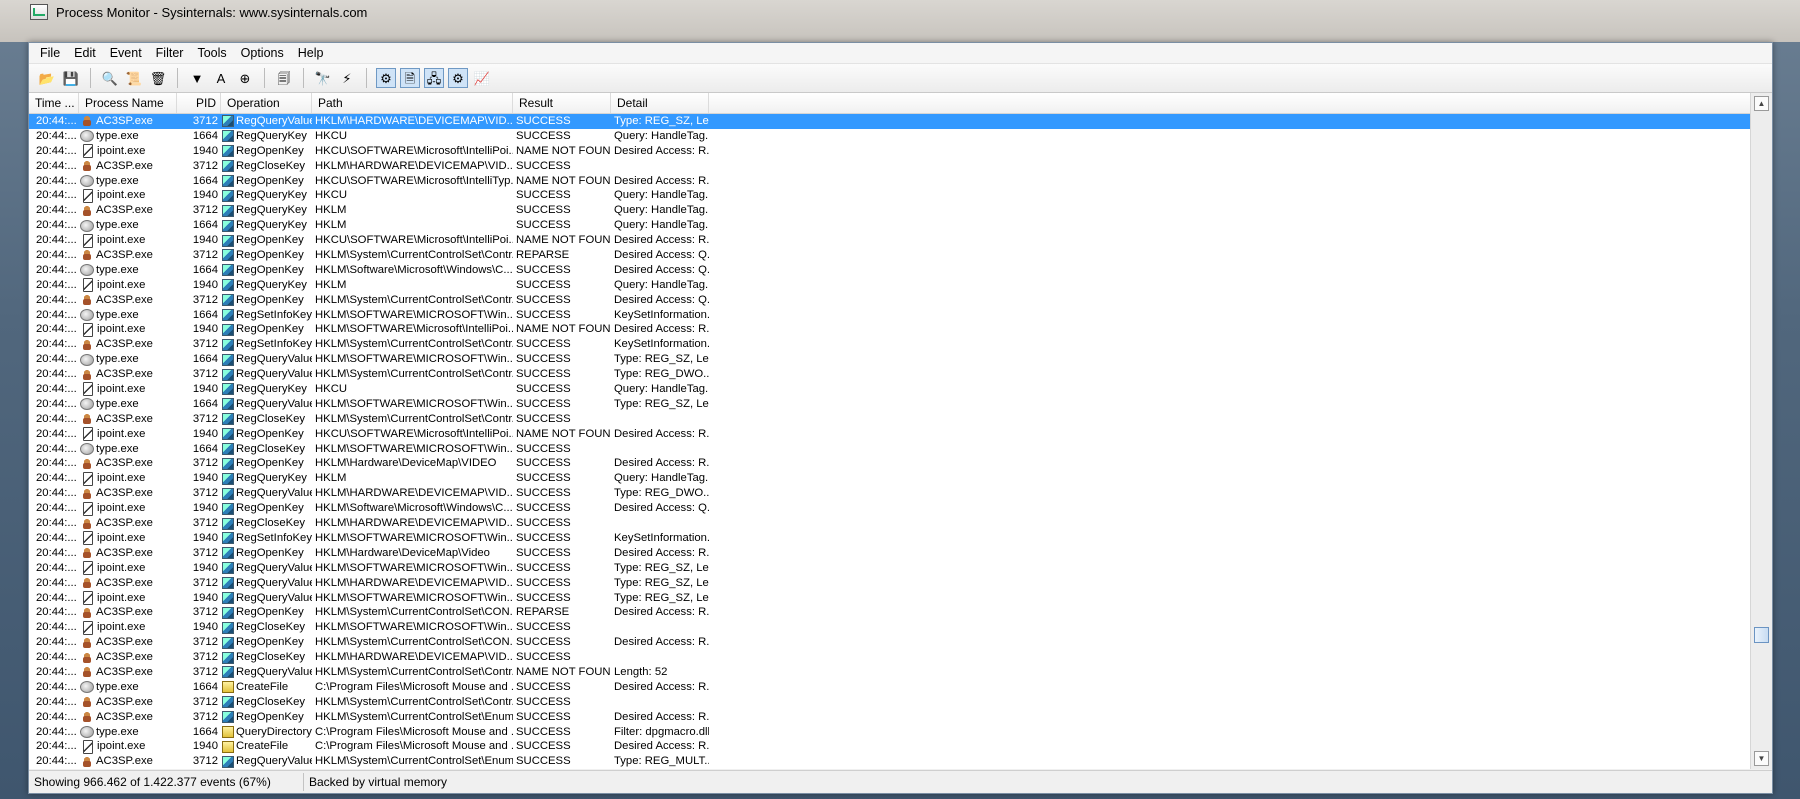 The image size is (1800, 799). What do you see at coordinates (71, 78) in the screenshot?
I see `save-icon: 💾` at bounding box center [71, 78].